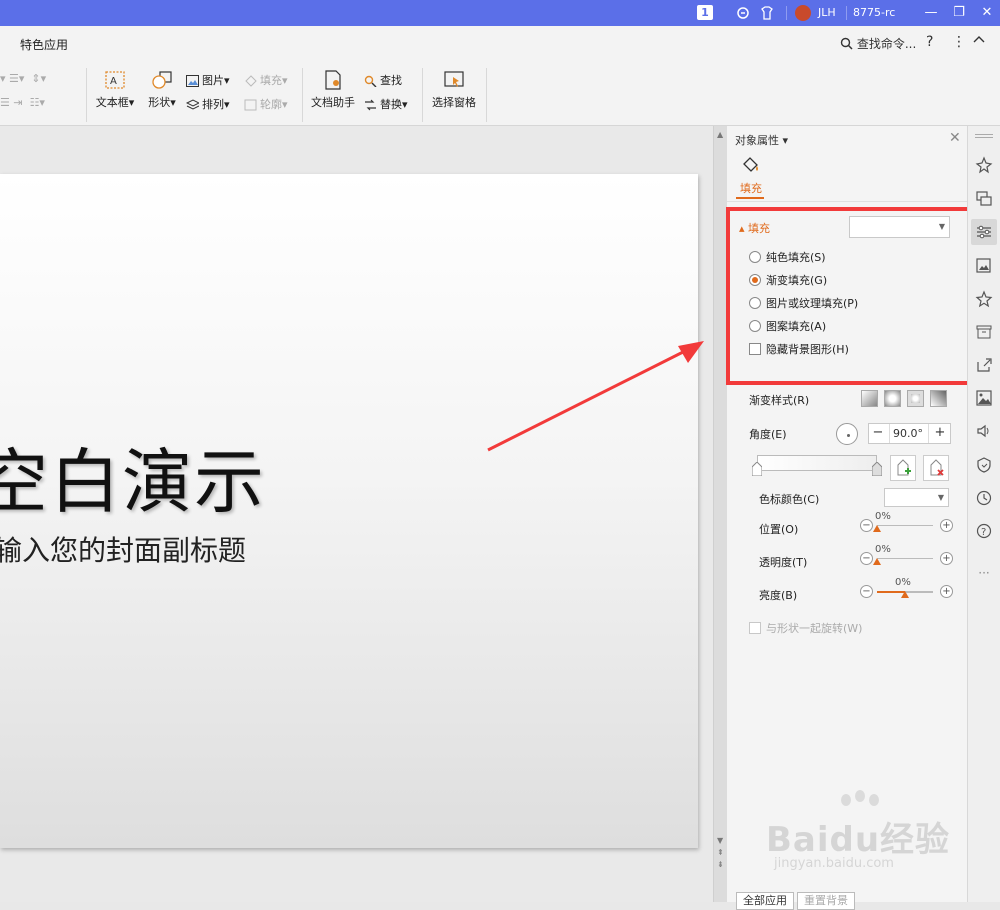 This screenshot has width=1000, height=910. What do you see at coordinates (984, 299) in the screenshot?
I see `star-icon` at bounding box center [984, 299].